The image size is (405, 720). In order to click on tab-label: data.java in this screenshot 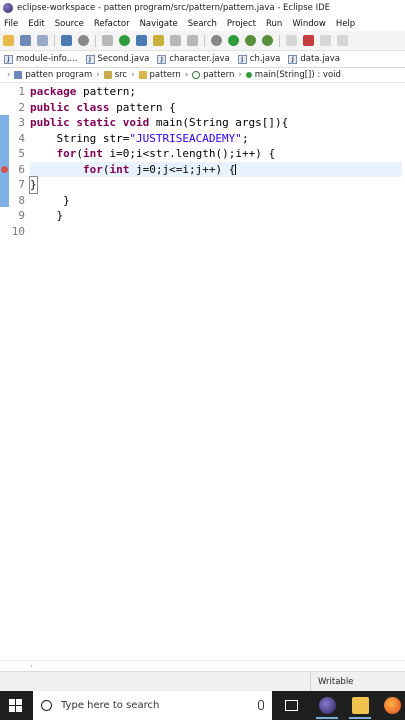, I will do `click(320, 59)`.